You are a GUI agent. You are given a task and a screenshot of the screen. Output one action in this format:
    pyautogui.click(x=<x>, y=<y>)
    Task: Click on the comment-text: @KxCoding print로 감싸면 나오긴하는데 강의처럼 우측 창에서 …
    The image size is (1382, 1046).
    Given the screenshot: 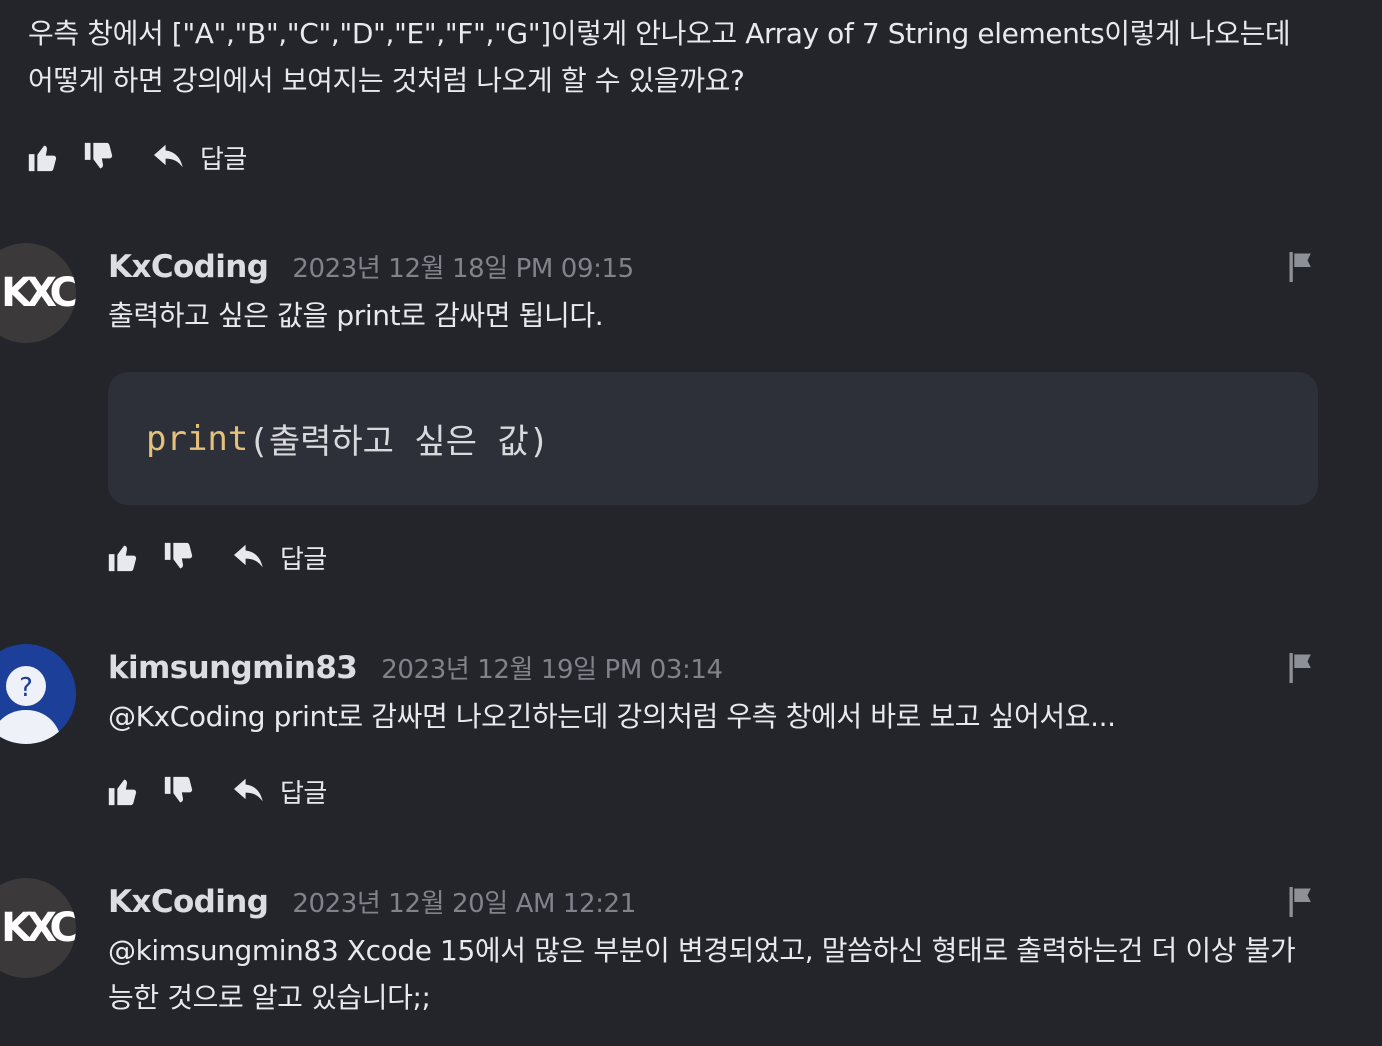 What is the action you would take?
    pyautogui.click(x=612, y=716)
    